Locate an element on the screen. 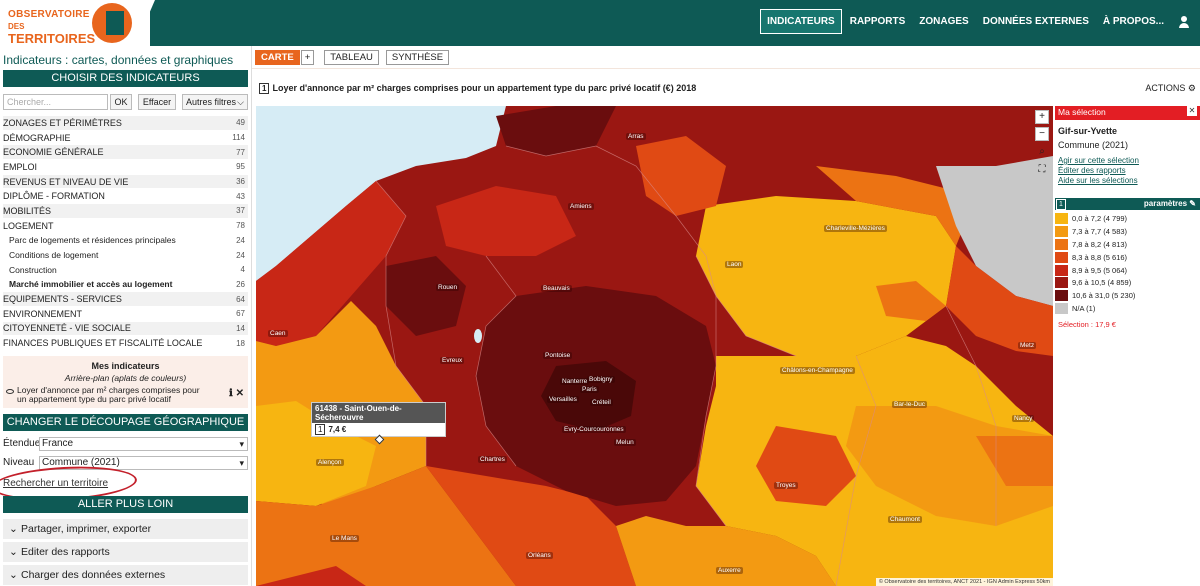  category-label: EQUIPEMENTS - SERVICES is located at coordinates (62, 299).